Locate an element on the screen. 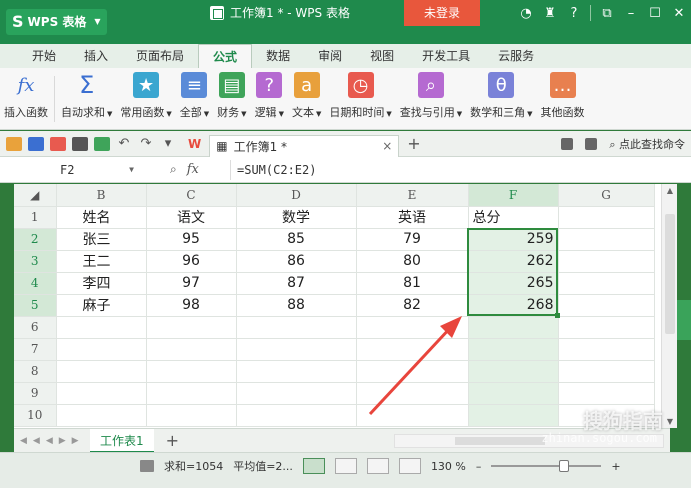 Image resolution: width=691 pixels, height=488 pixels. zoom-out-button: – is located at coordinates (479, 466).